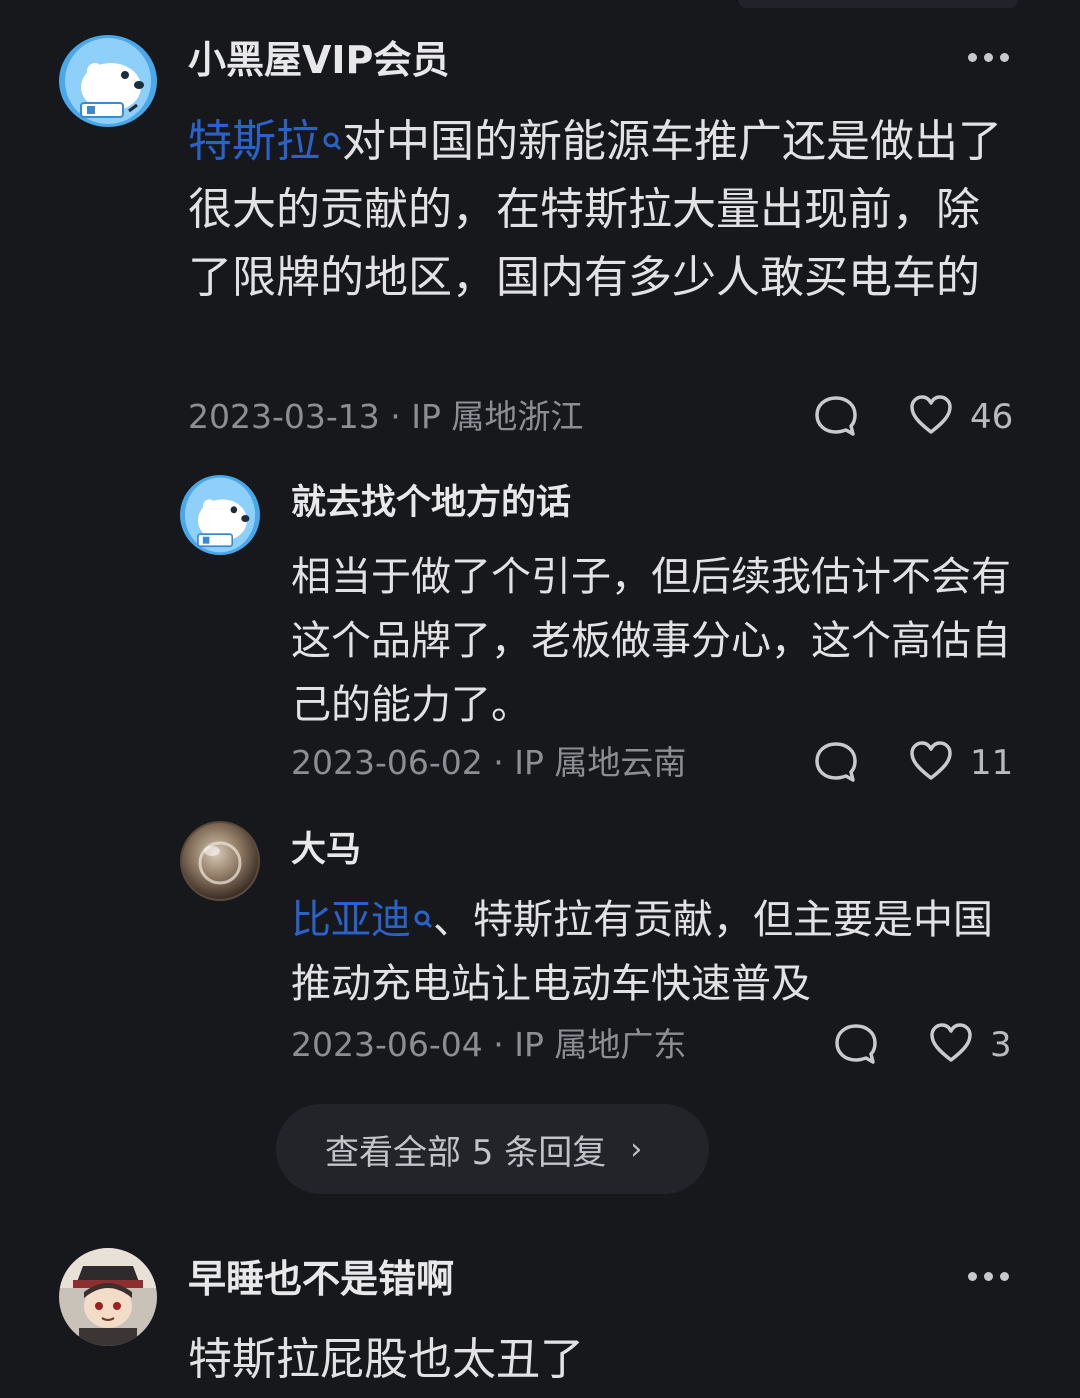  I want to click on topic-link: 特斯拉, so click(265, 141).